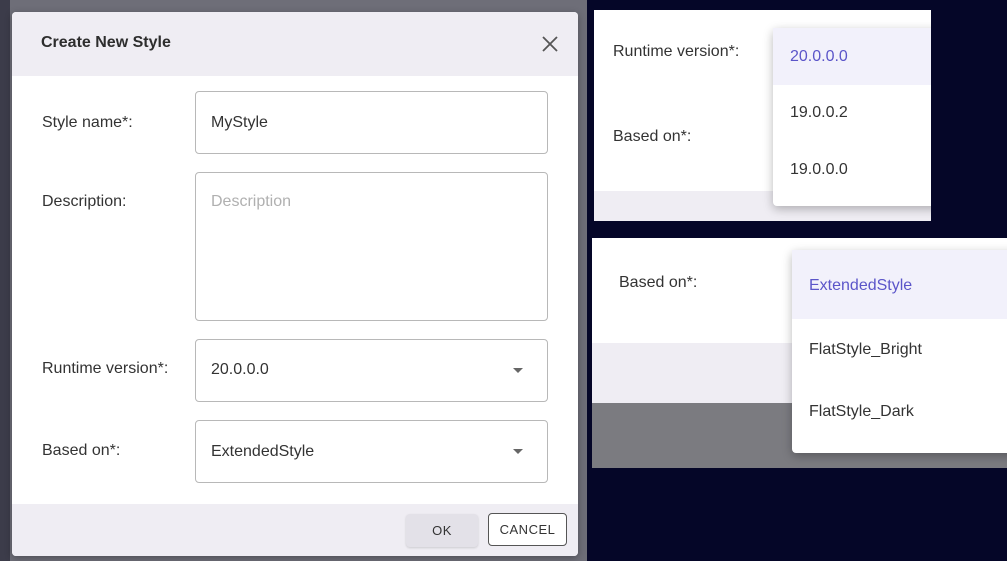 The height and width of the screenshot is (561, 1007). What do you see at coordinates (5, 280) in the screenshot?
I see `background-window-edge` at bounding box center [5, 280].